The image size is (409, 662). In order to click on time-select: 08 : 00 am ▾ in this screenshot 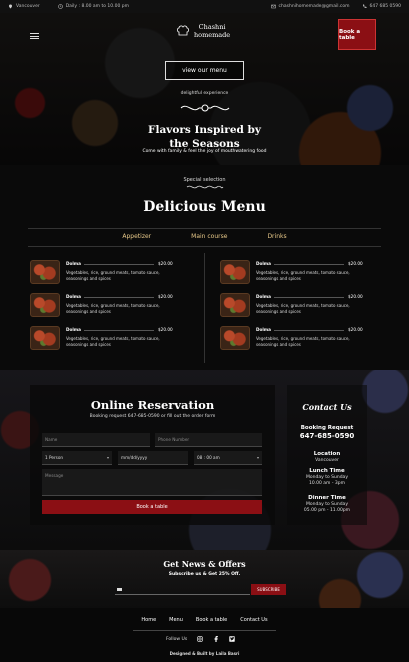, I will do `click(228, 458)`.